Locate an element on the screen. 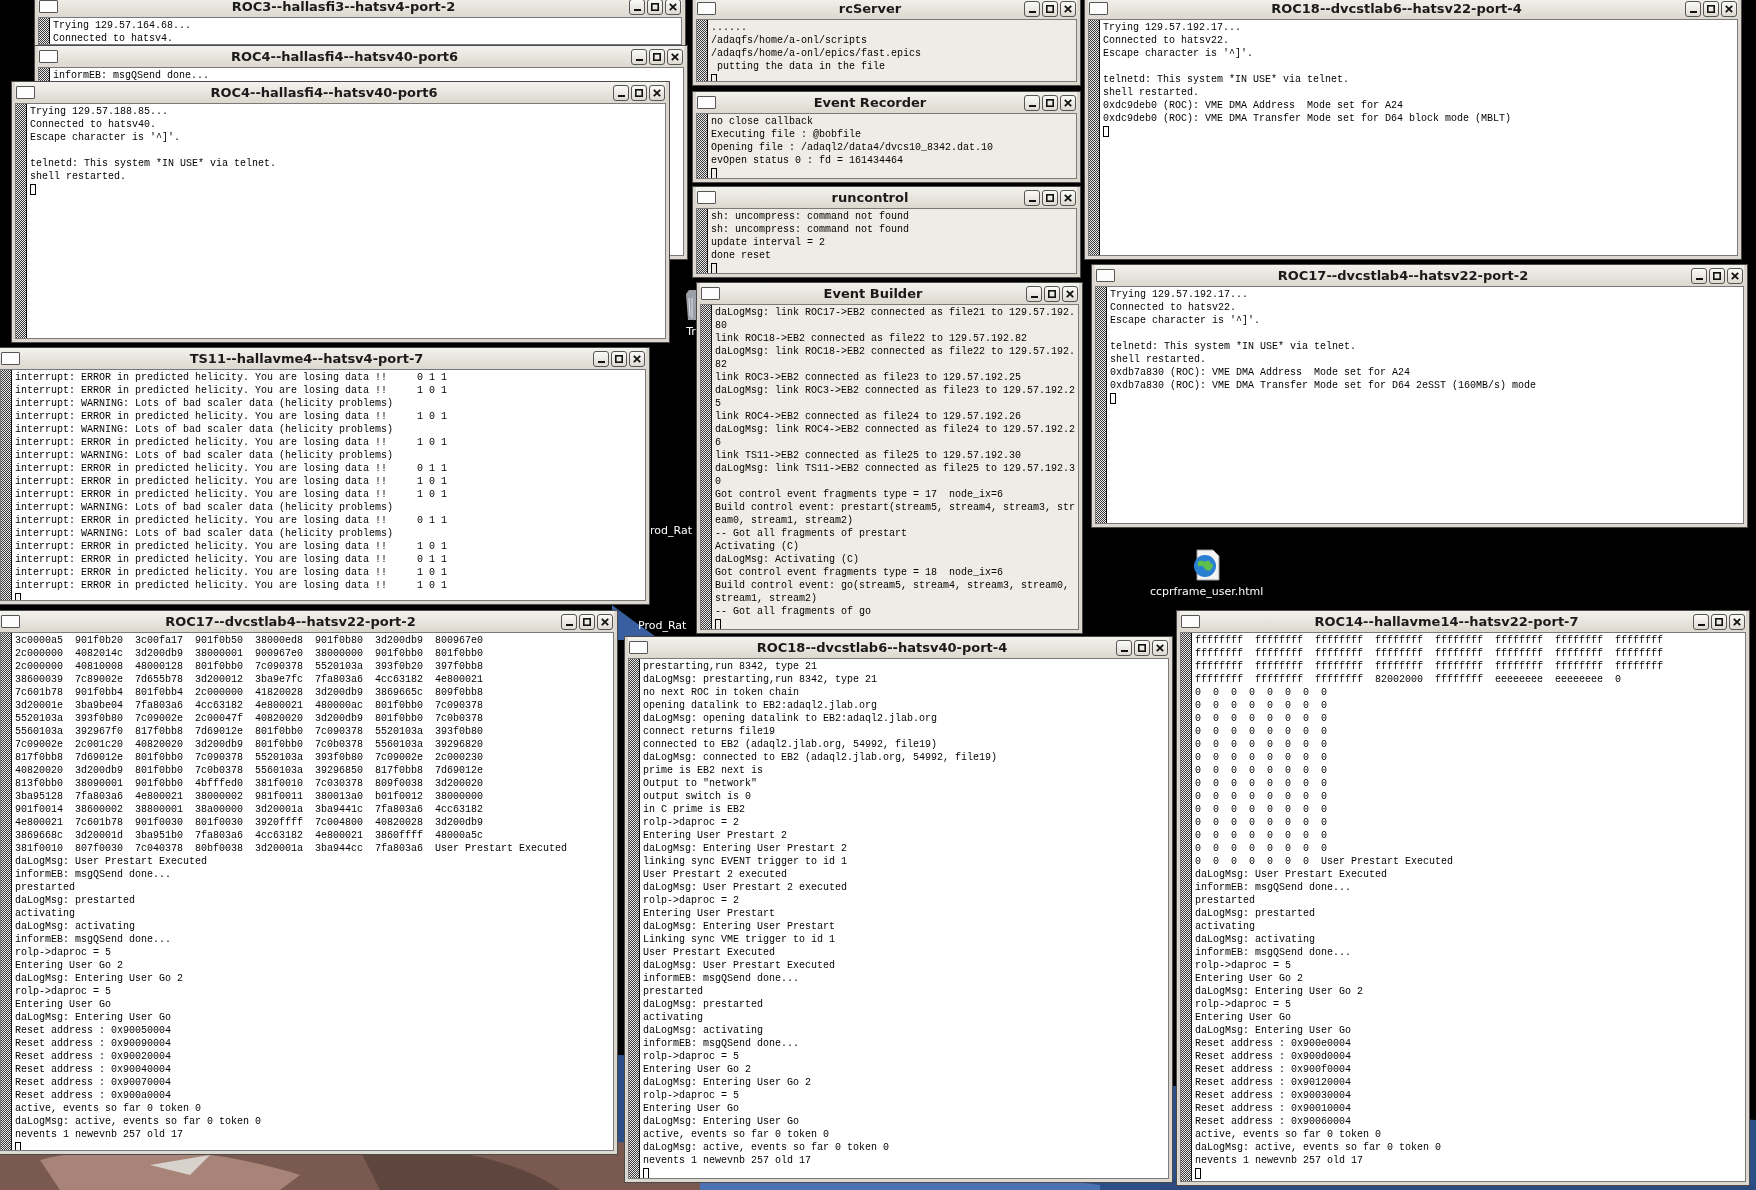 This screenshot has width=1756, height=1190. terminal-line: activating is located at coordinates (45, 913).